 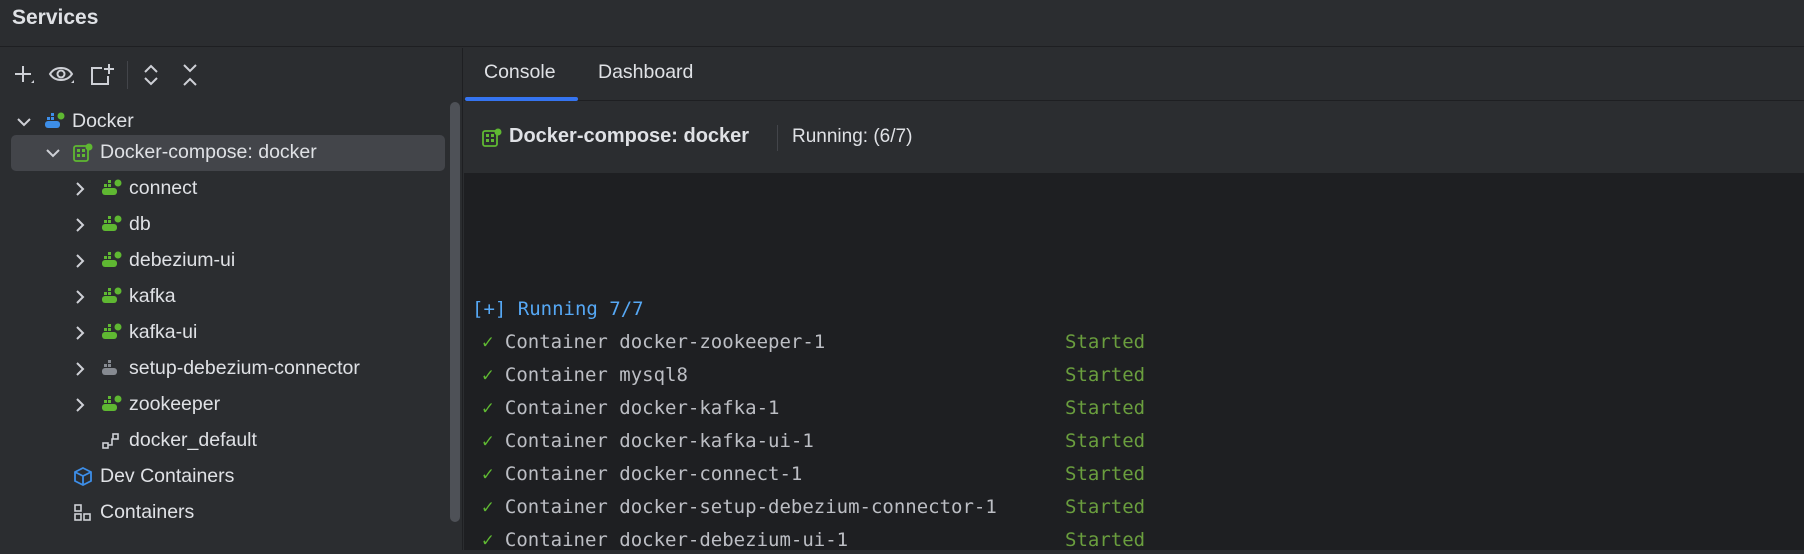 What do you see at coordinates (167, 476) in the screenshot?
I see `tree-node-label: Dev Containers` at bounding box center [167, 476].